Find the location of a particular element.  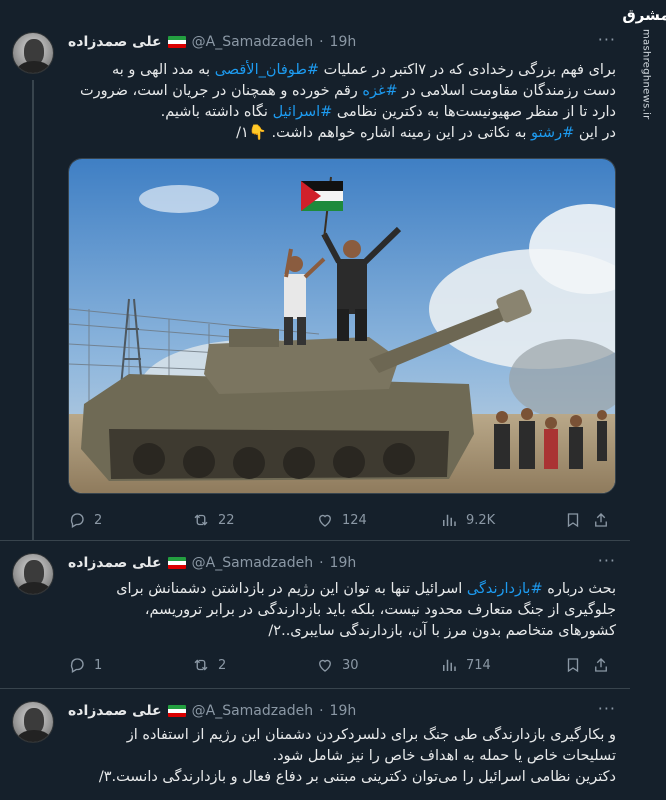

reply-count: 1 is located at coordinates (98, 665).